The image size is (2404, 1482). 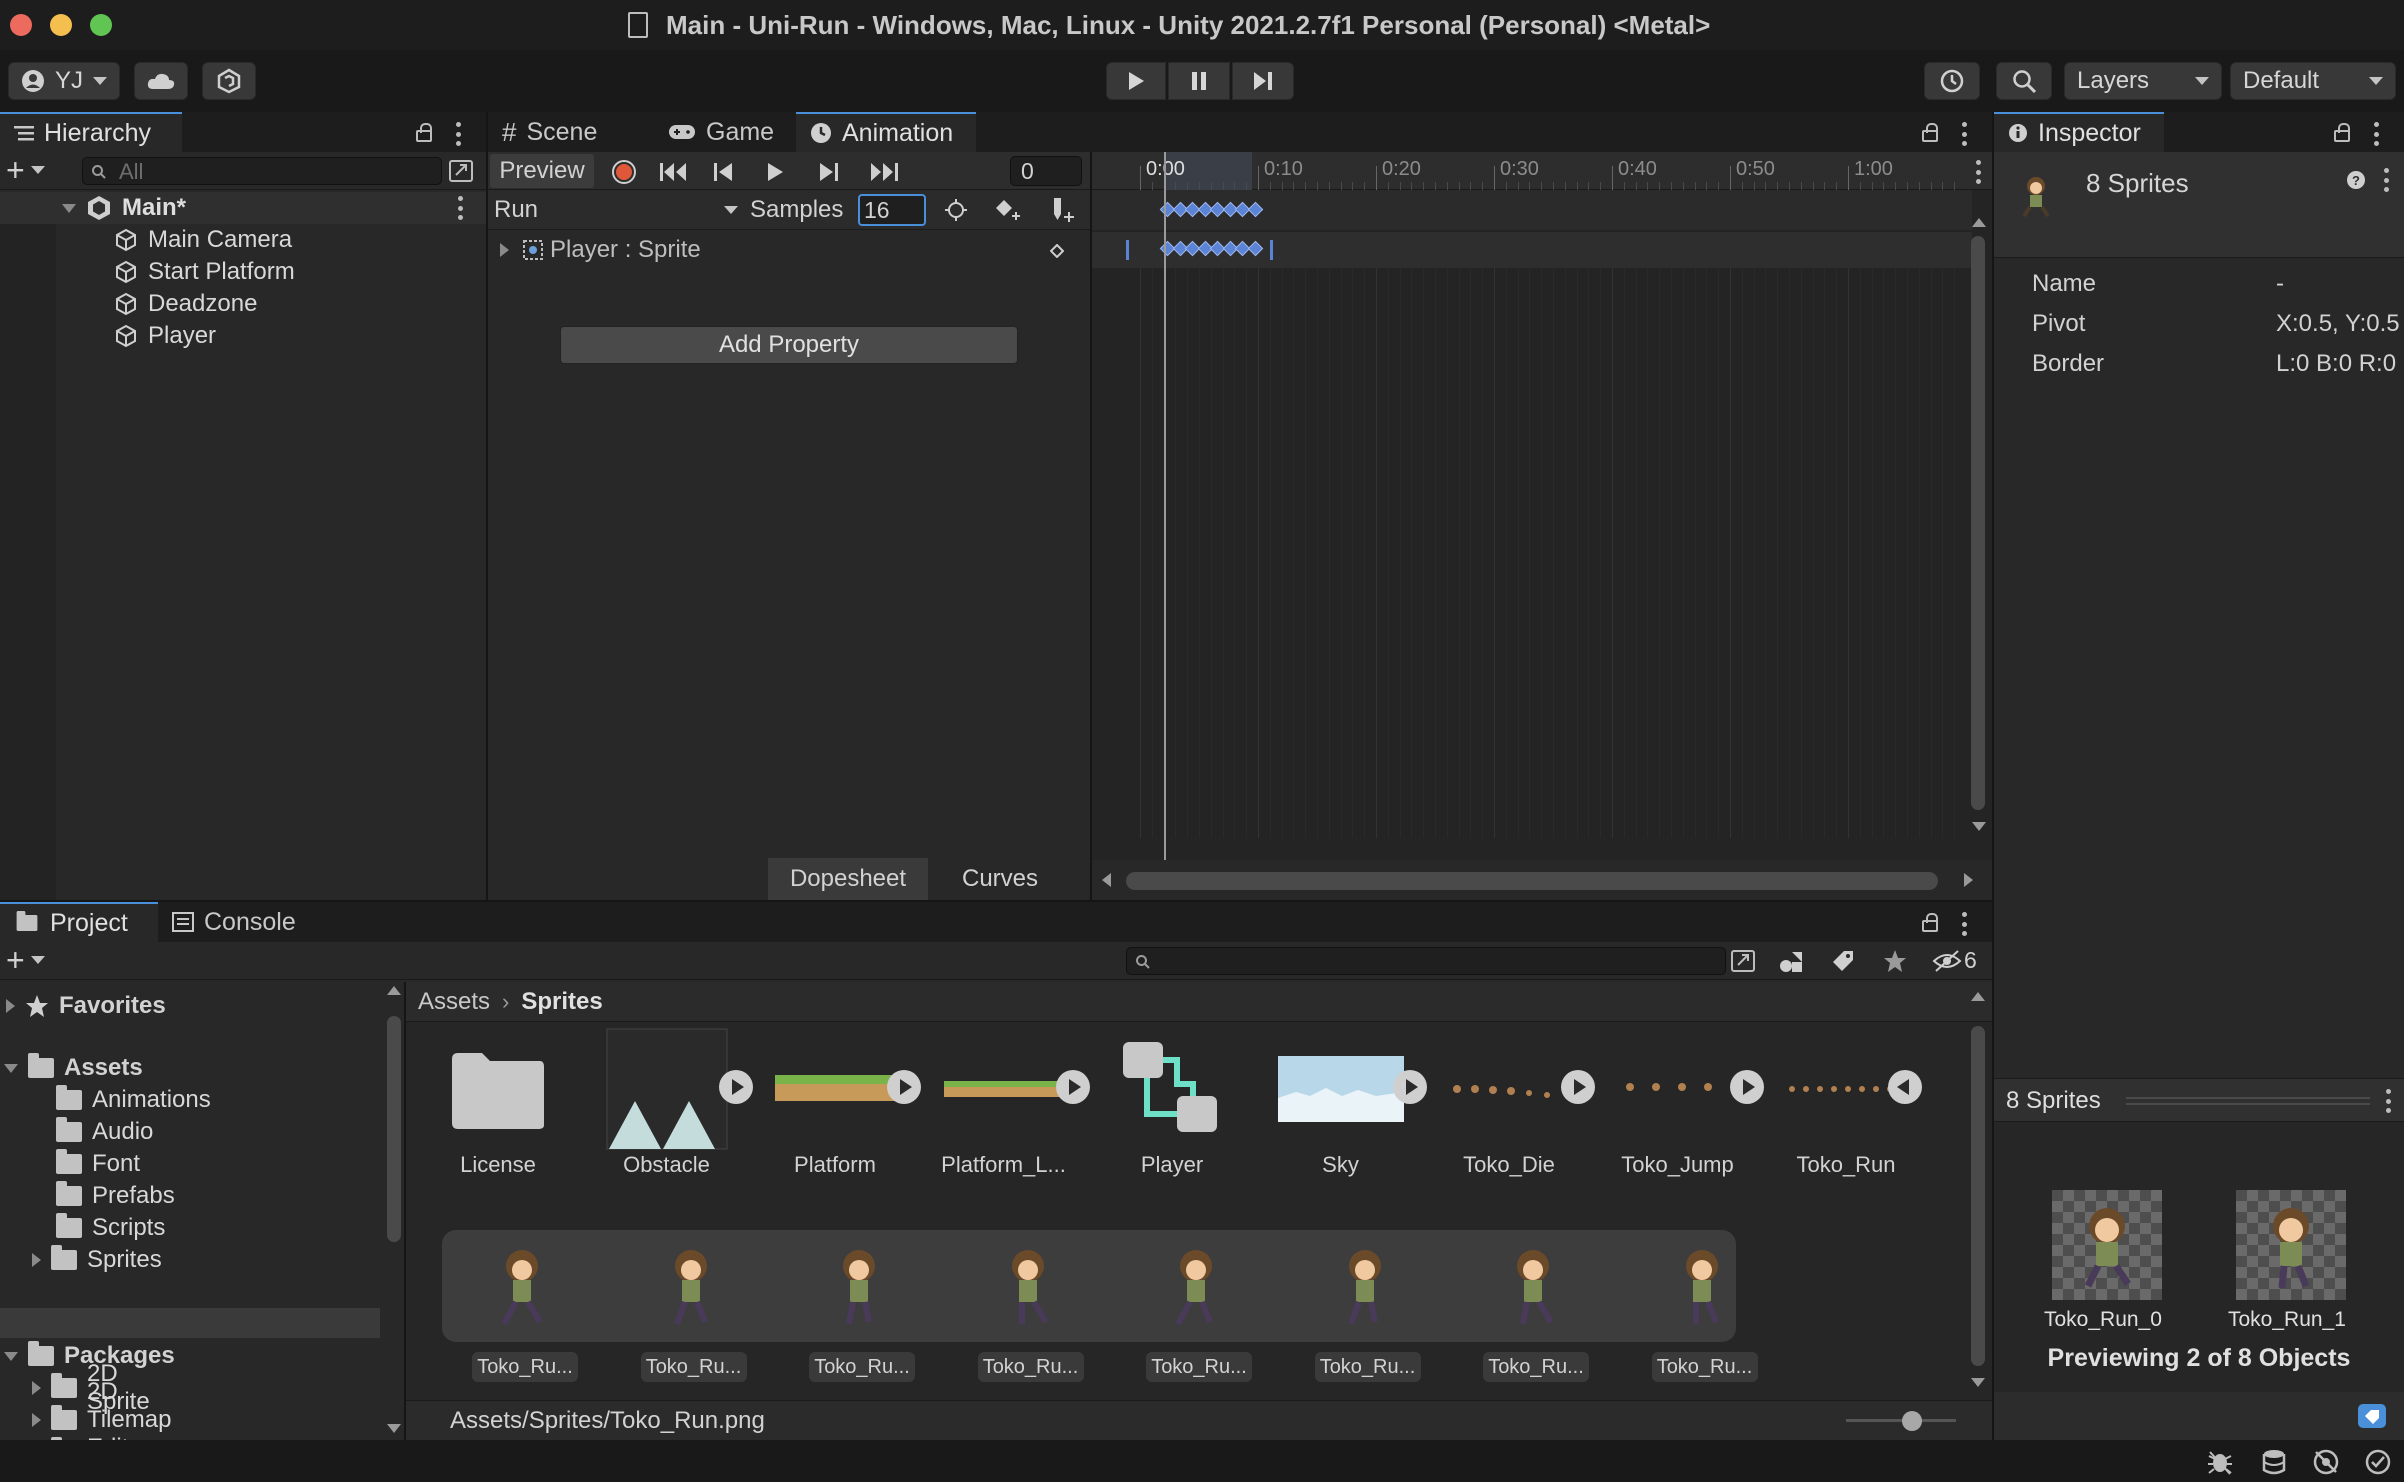 What do you see at coordinates (561, 1002) in the screenshot?
I see `breadcrumb-sprites: Sprites` at bounding box center [561, 1002].